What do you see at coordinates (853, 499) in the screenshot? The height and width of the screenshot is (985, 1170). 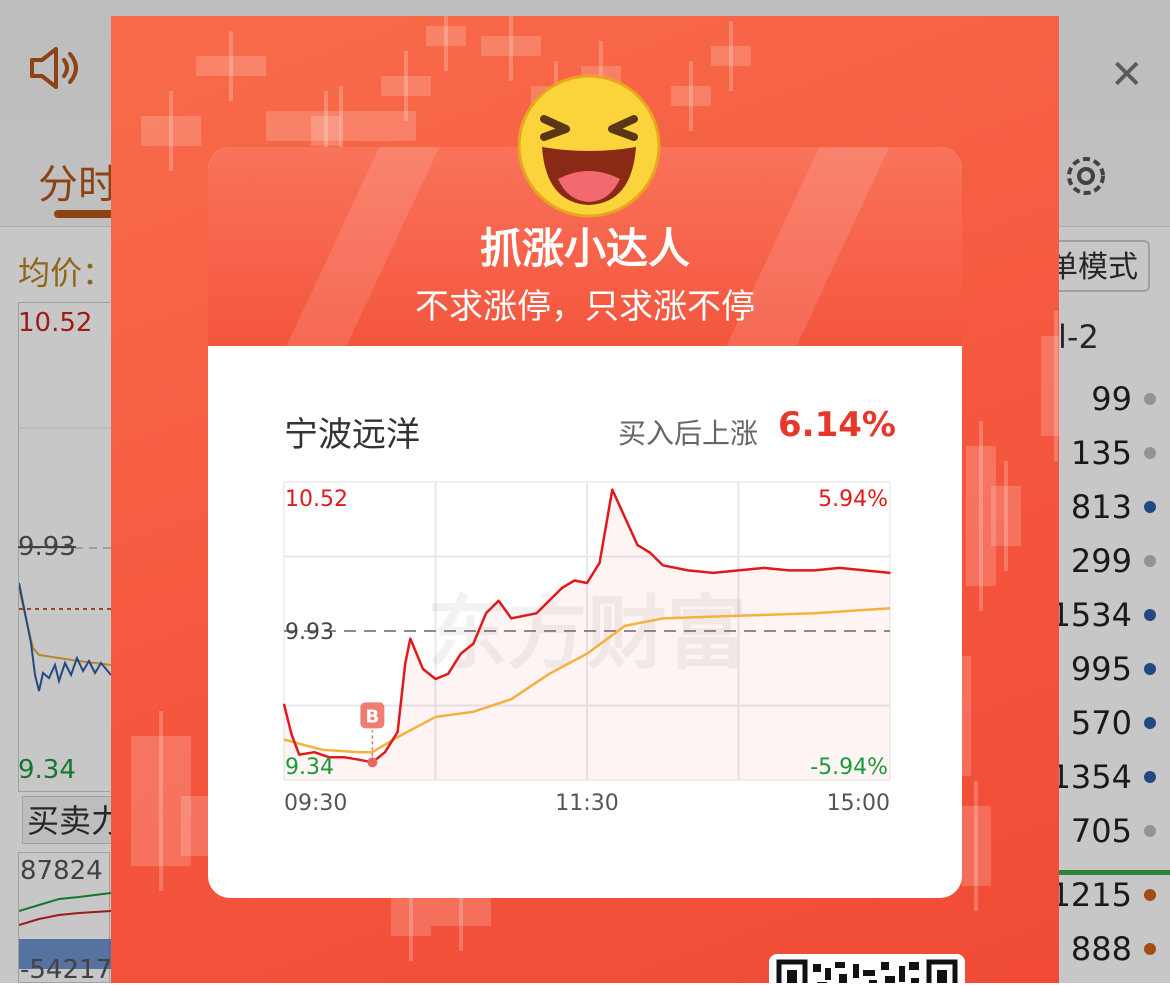 I see `y-tick-pct-high: 5.94%` at bounding box center [853, 499].